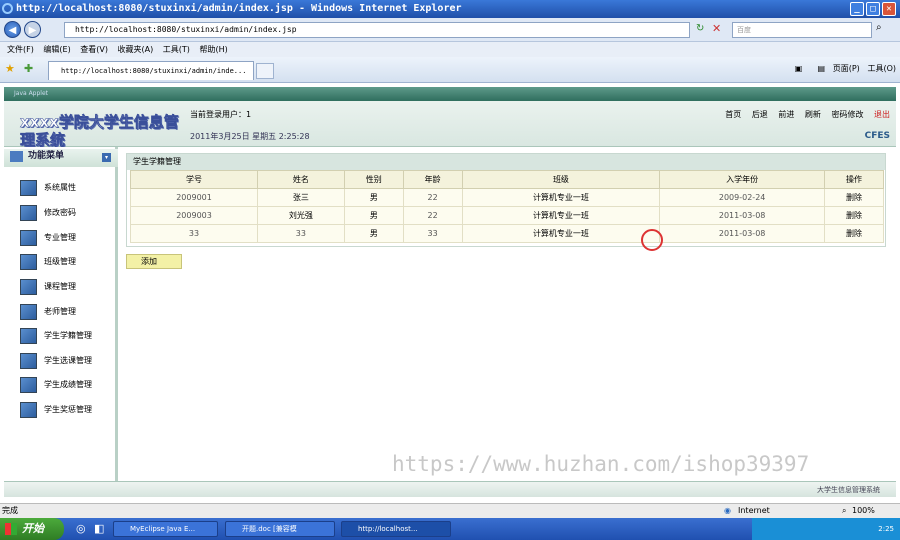 This screenshot has height=540, width=900. What do you see at coordinates (28, 213) in the screenshot?
I see `password-icon` at bounding box center [28, 213].